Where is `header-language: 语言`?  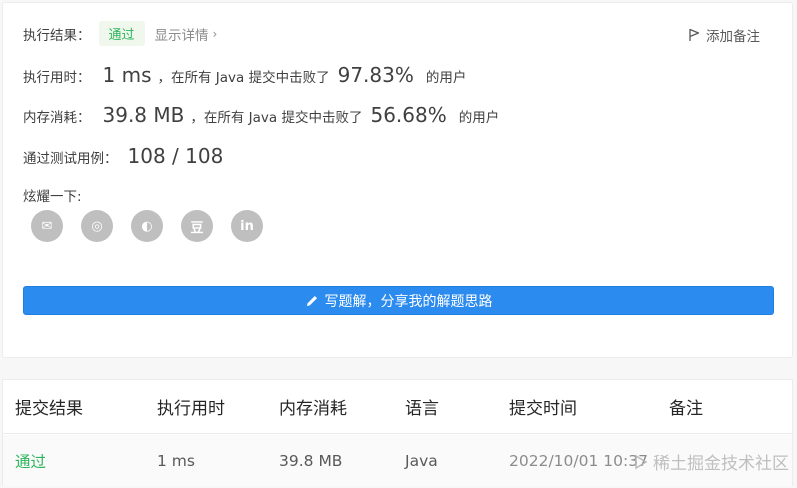 header-language: 语言 is located at coordinates (422, 409).